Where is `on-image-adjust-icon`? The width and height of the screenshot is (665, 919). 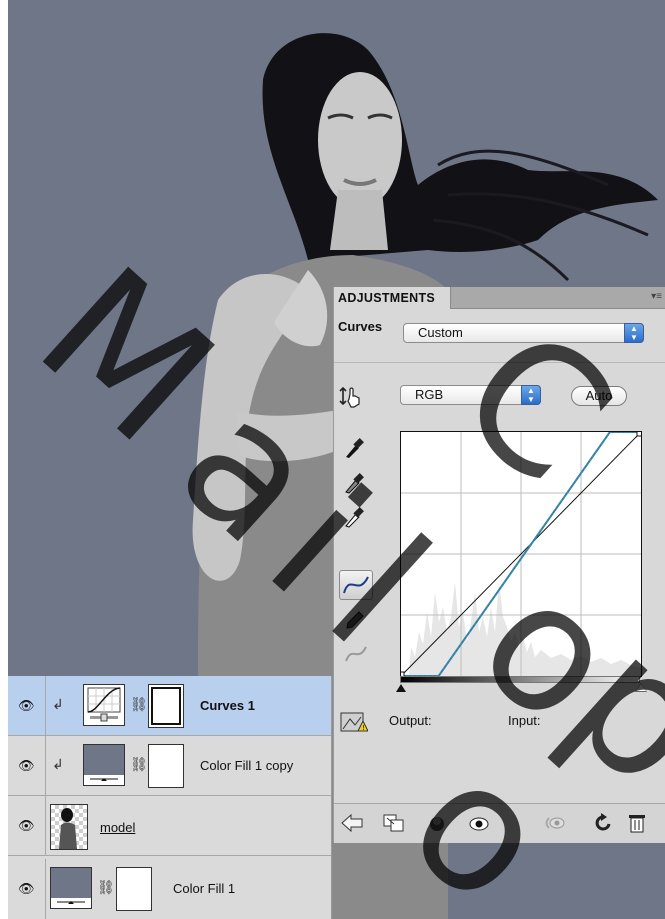
on-image-adjust-icon is located at coordinates (351, 399).